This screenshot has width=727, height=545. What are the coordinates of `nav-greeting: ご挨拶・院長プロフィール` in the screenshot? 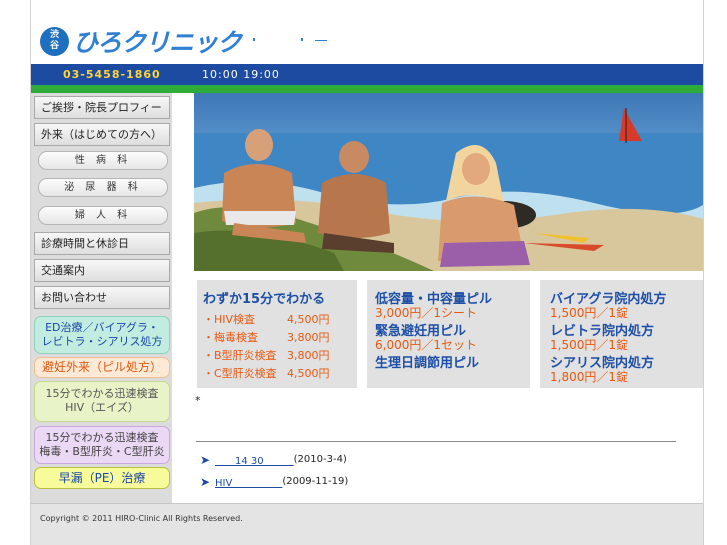 It's located at (102, 115).